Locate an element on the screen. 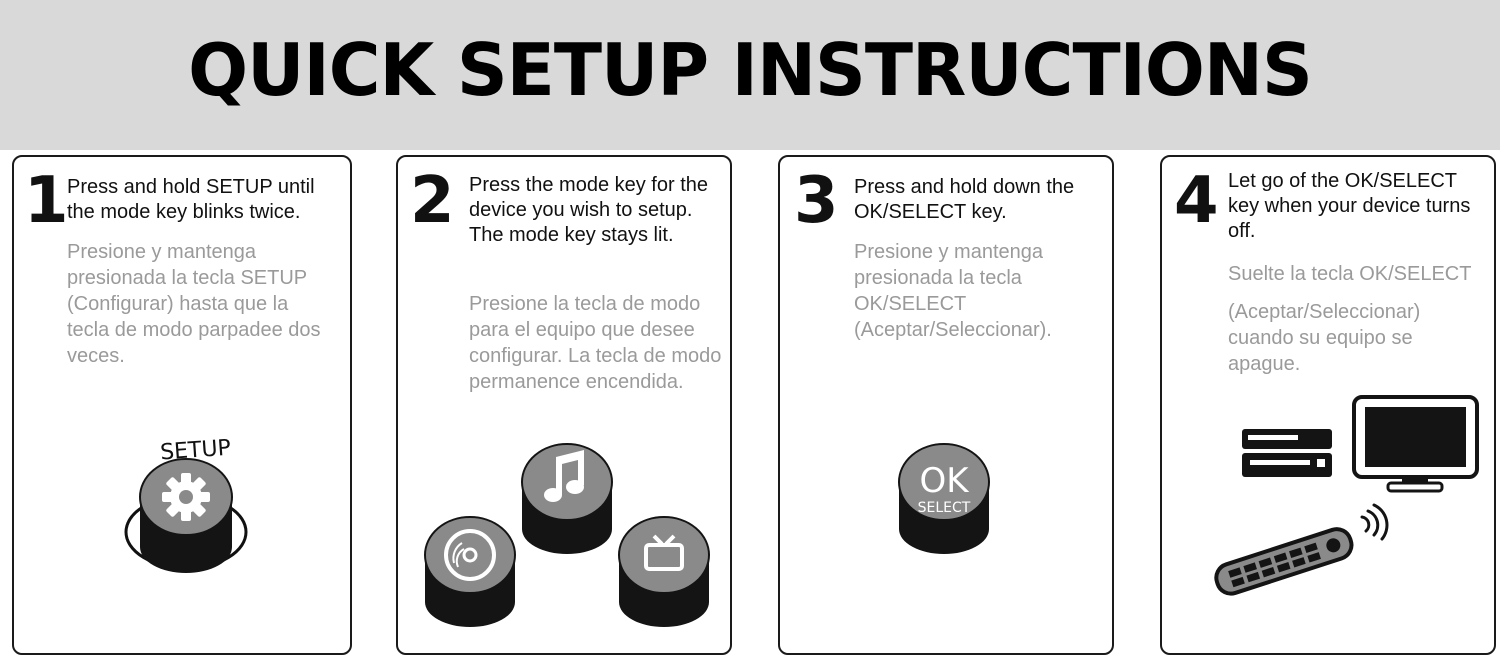 The width and height of the screenshot is (1500, 669). music-mode-key is located at coordinates (567, 498).